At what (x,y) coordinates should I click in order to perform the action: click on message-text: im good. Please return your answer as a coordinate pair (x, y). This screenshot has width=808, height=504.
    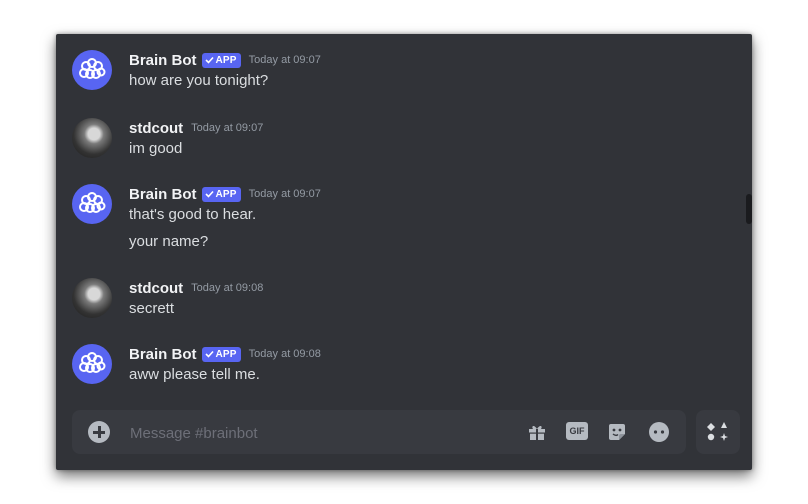
    Looking at the image, I should click on (156, 148).